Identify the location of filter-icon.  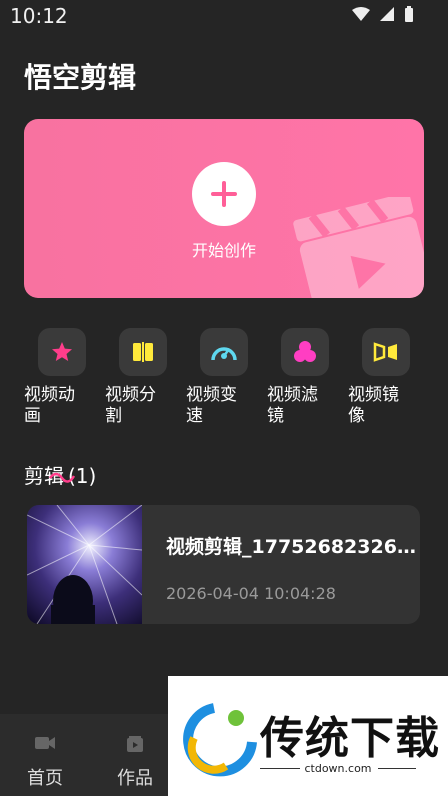
(305, 351).